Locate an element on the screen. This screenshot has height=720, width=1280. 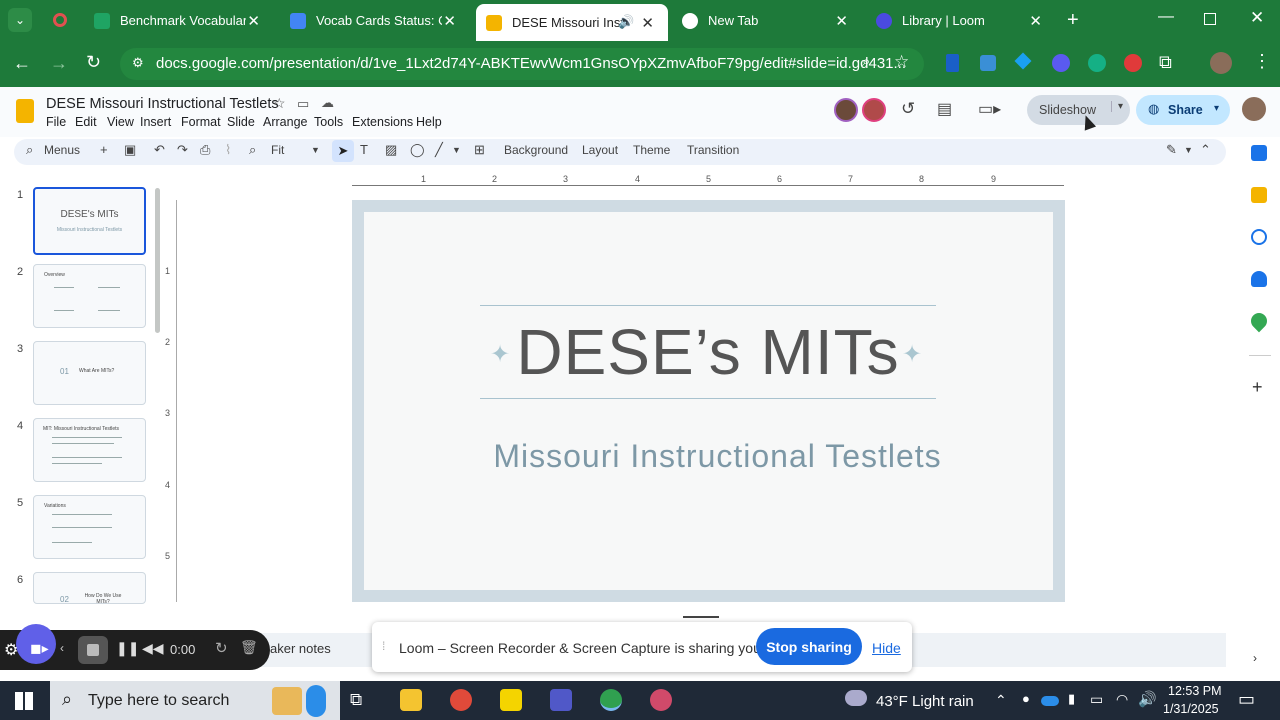
loom-delete-icon: 🗑 is located at coordinates (249, 647).